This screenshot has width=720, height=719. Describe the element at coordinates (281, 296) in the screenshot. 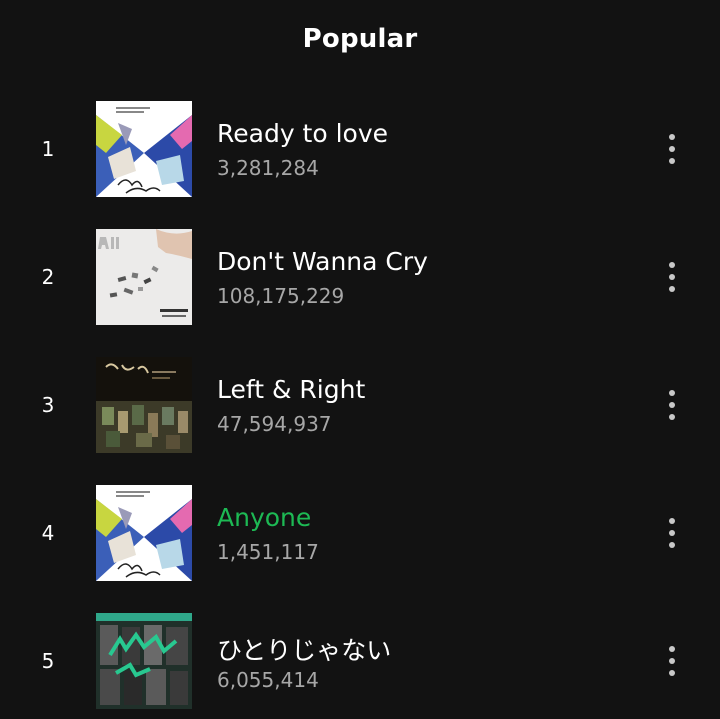

I see `play-count: 108,175,229` at that location.